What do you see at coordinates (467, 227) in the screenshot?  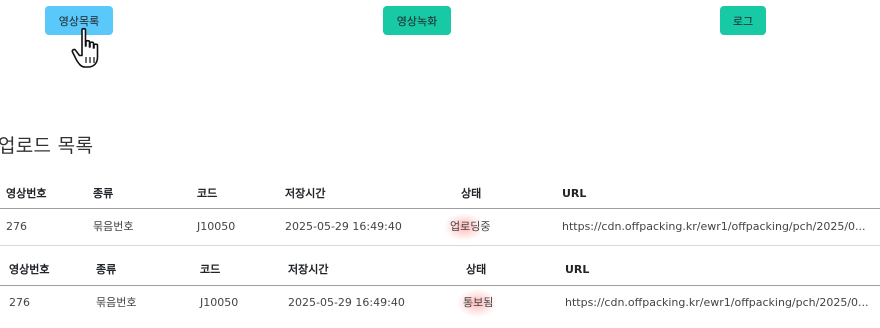 I see `cell-status: 업로딩중` at bounding box center [467, 227].